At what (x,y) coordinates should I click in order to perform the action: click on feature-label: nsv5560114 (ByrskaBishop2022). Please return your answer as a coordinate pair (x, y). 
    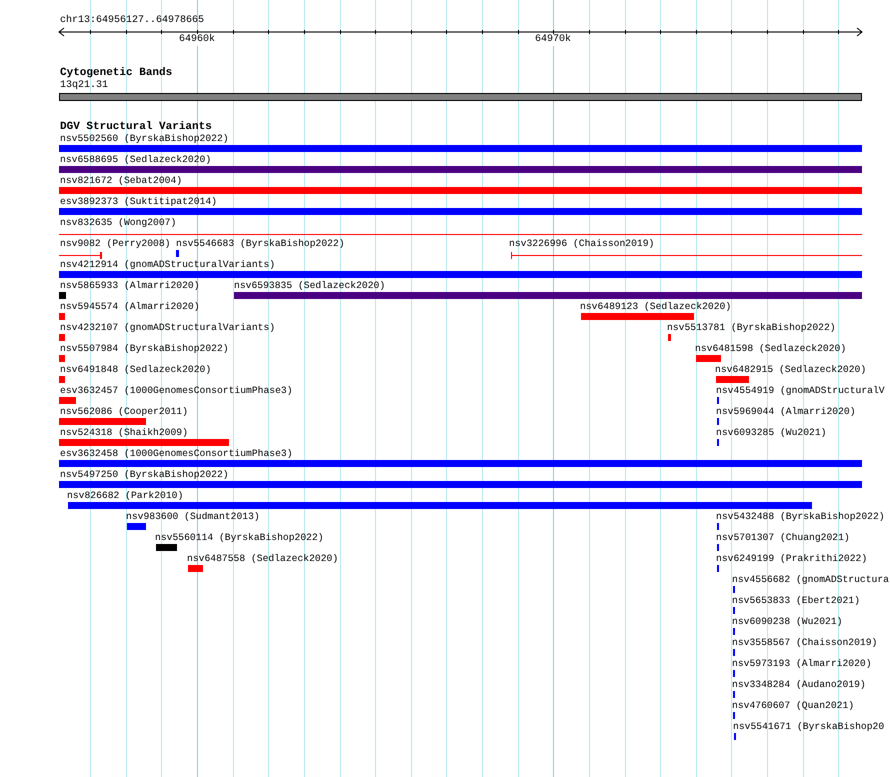
    Looking at the image, I should click on (239, 538).